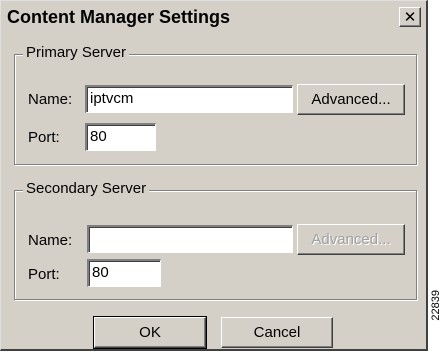  What do you see at coordinates (189, 99) in the screenshot?
I see `primary-name-input: iptvcm` at bounding box center [189, 99].